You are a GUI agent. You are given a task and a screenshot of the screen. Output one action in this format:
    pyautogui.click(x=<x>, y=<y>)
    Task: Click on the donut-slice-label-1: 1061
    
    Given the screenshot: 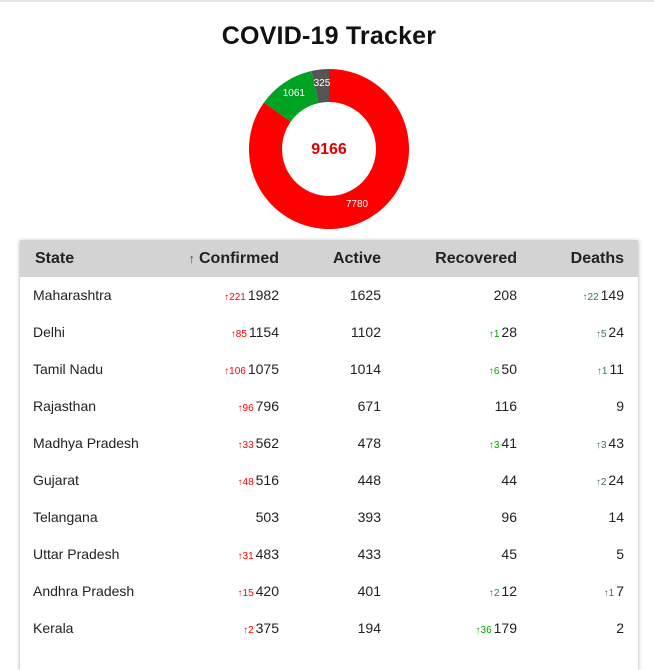 What is the action you would take?
    pyautogui.click(x=294, y=93)
    